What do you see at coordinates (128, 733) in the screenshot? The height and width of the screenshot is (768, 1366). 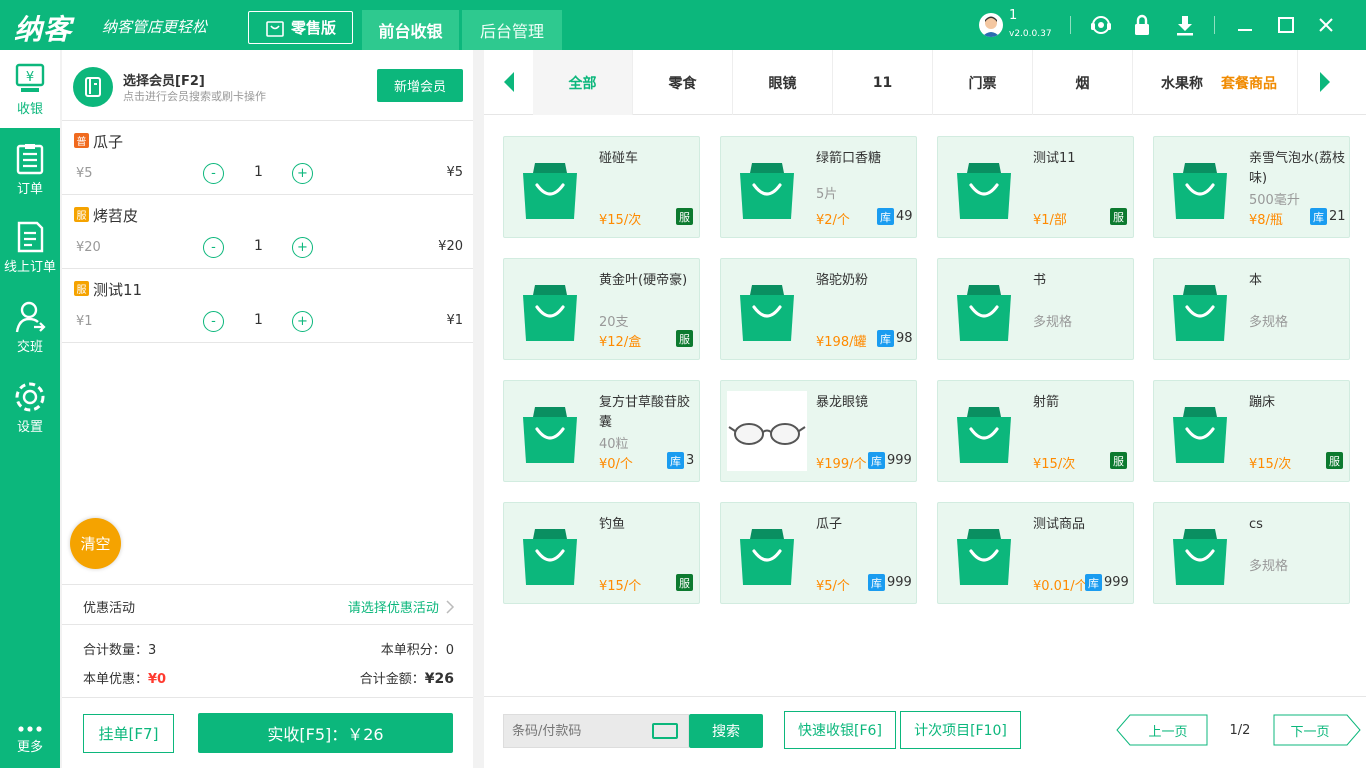 I see `hold-order-button: 挂单[F7]` at bounding box center [128, 733].